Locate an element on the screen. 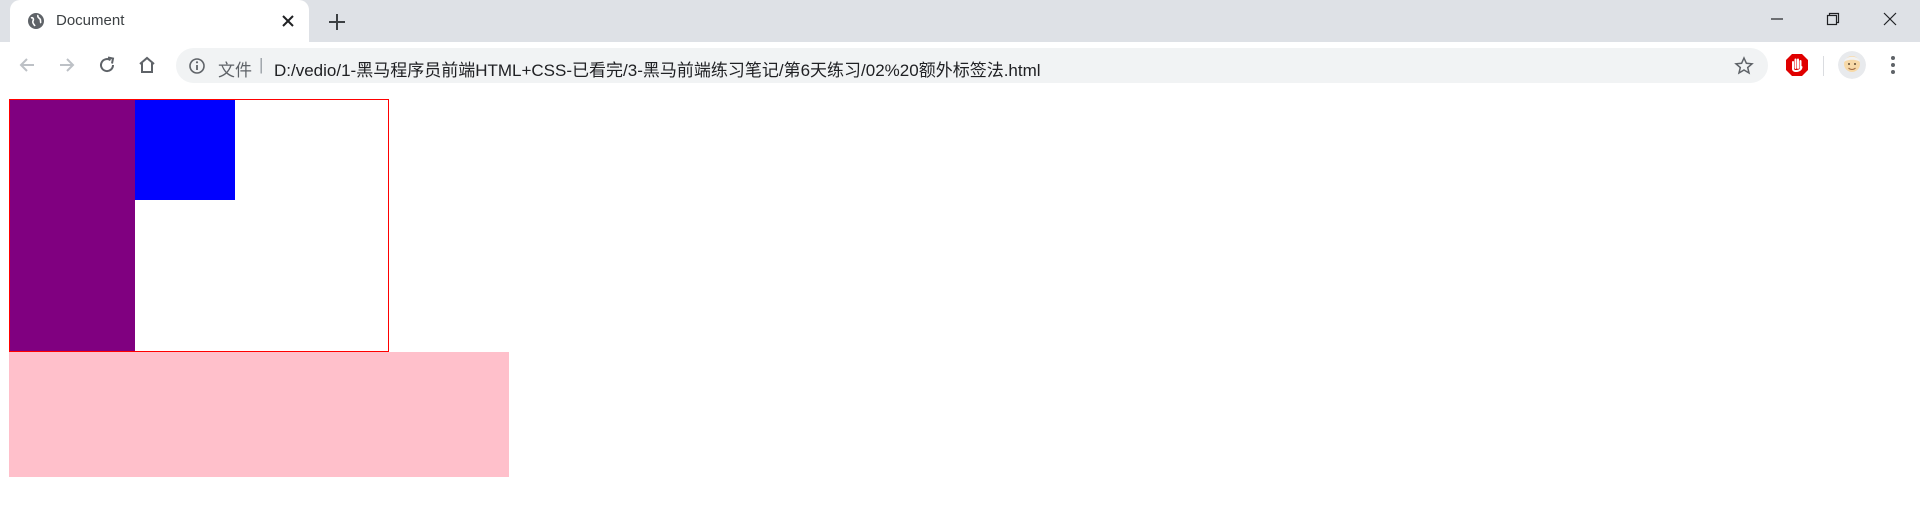 Image resolution: width=1920 pixels, height=526 pixels. arrow-right-icon is located at coordinates (67, 65).